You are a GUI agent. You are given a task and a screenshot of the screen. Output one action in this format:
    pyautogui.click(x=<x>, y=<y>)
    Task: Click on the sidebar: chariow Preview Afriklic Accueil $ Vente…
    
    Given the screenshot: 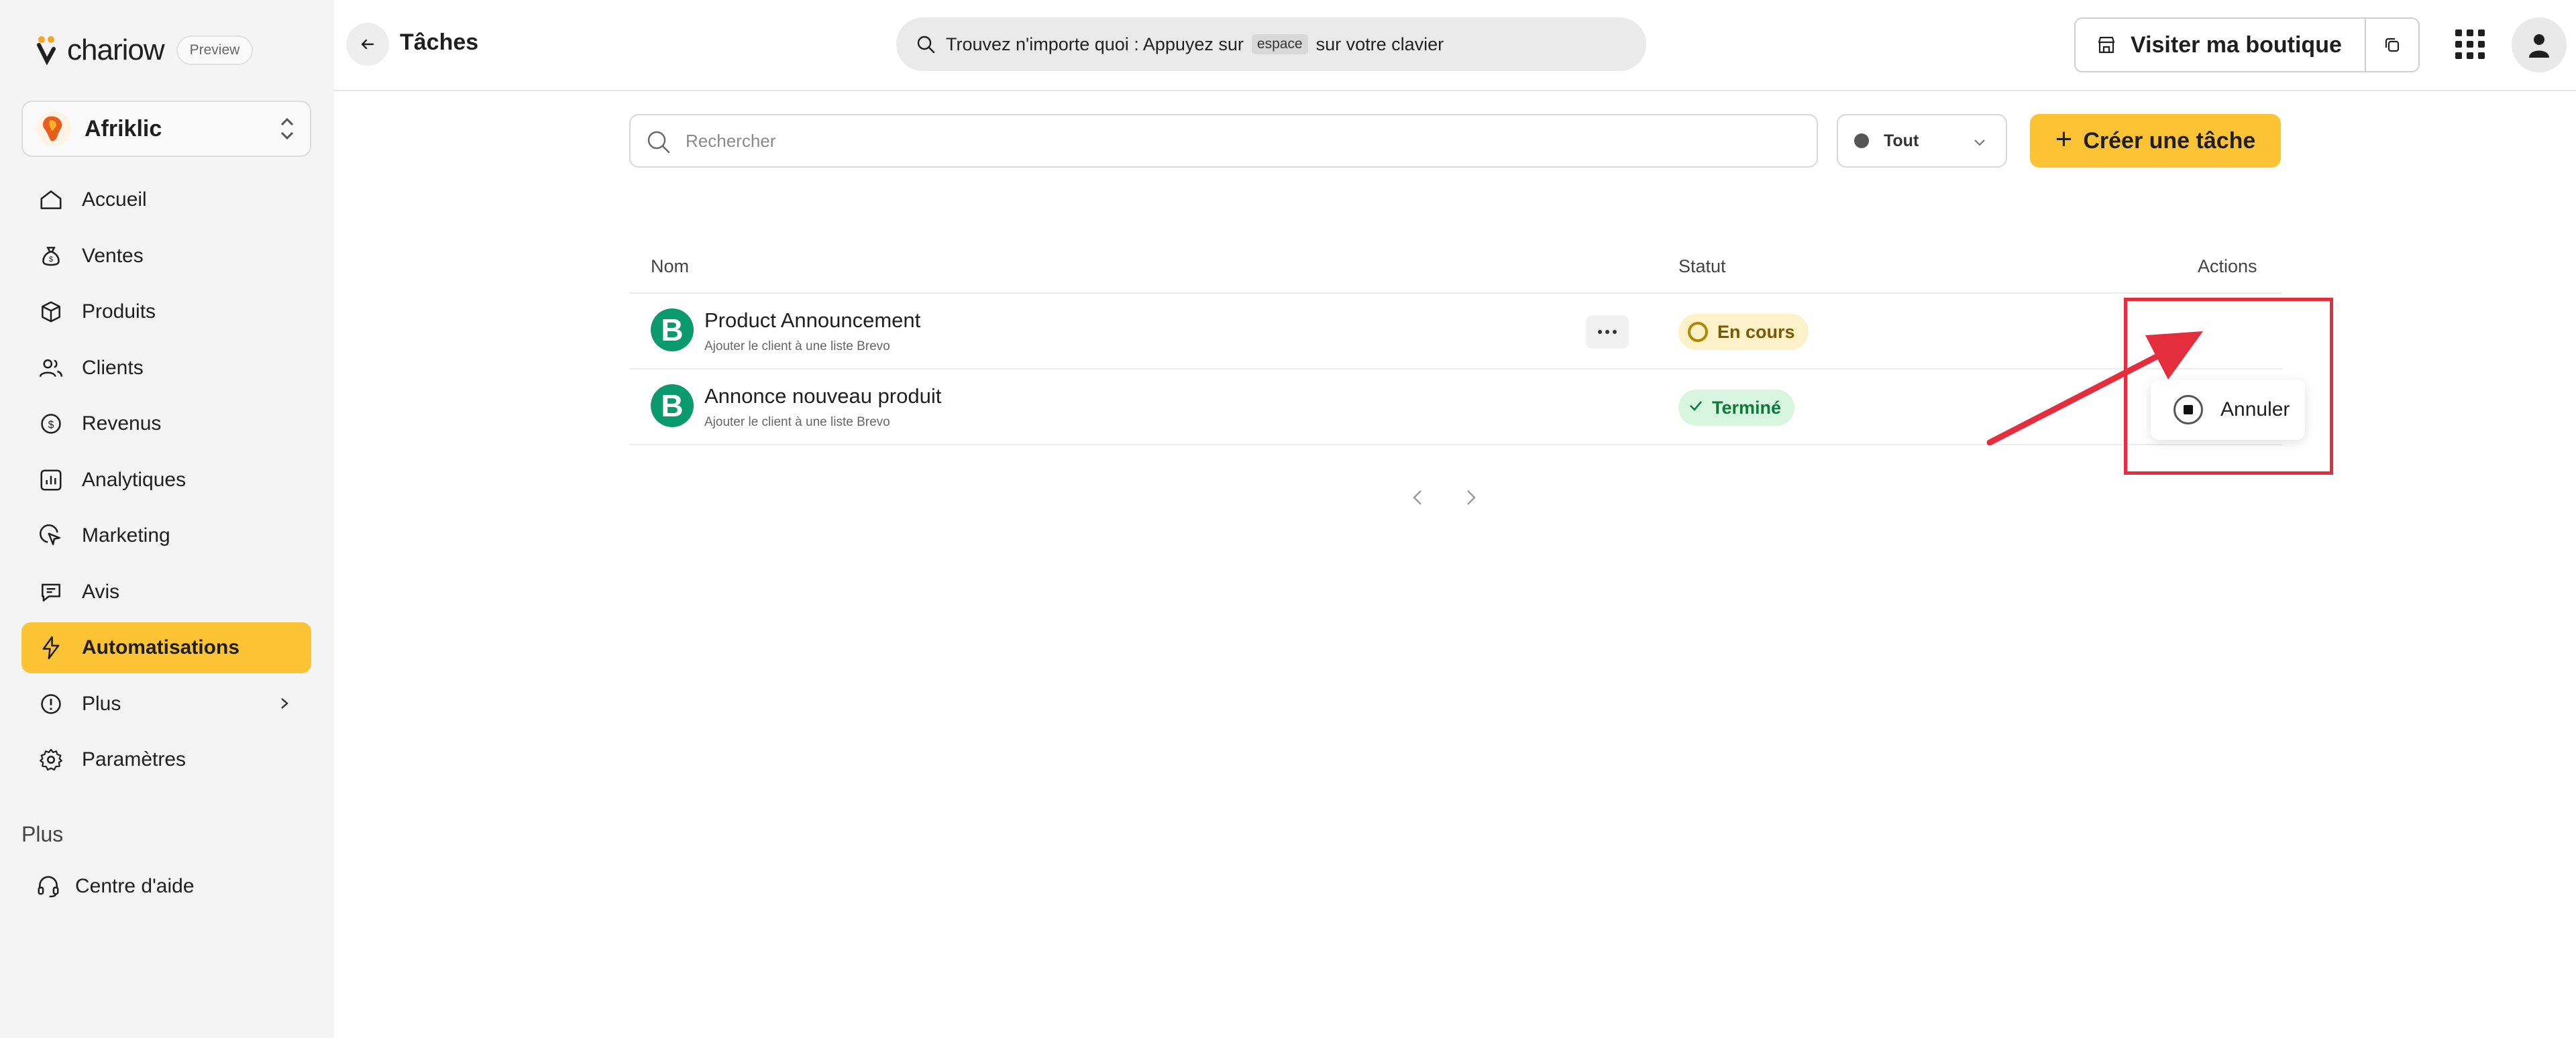 What is the action you would take?
    pyautogui.click(x=167, y=519)
    